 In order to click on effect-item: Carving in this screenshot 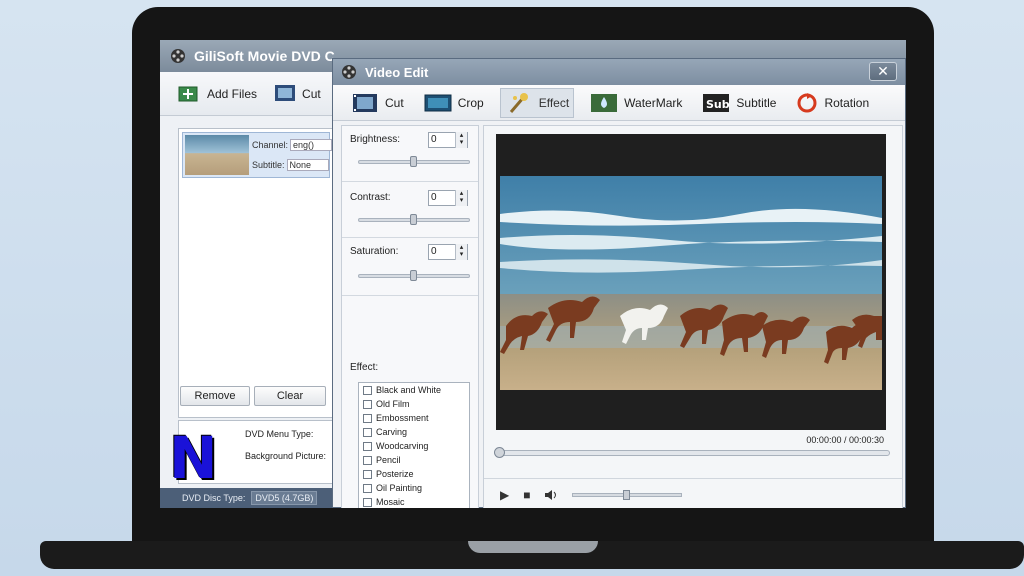, I will do `click(414, 432)`.